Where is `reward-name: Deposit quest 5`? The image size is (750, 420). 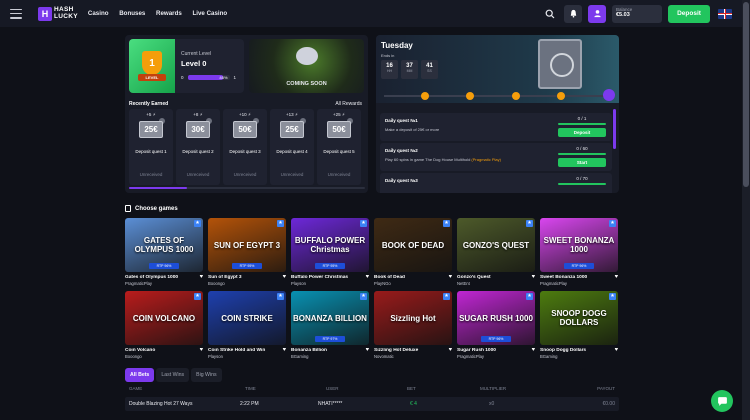
reward-name: Deposit quest 5 is located at coordinates (339, 151).